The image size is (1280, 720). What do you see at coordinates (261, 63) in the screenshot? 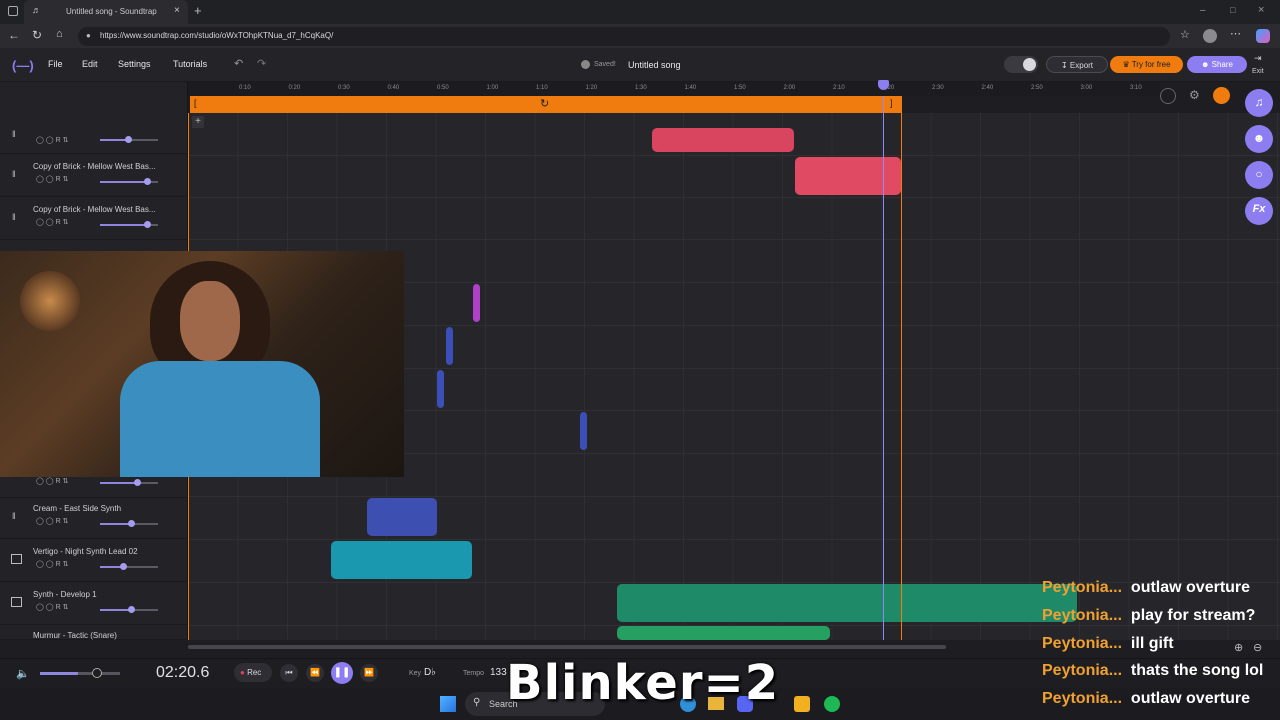
I see `redo-icon: ↷` at bounding box center [261, 63].